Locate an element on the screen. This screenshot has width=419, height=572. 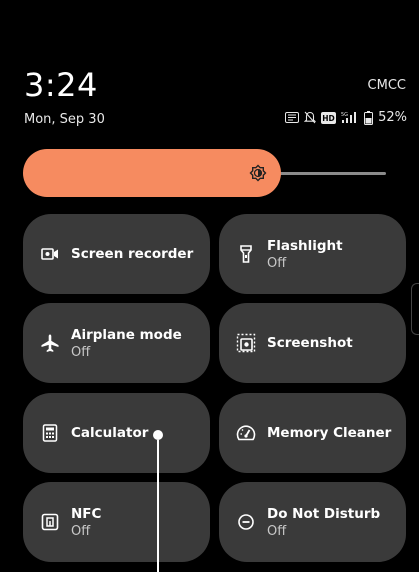
tile-do-not-disturb: Do Not Disturb Off is located at coordinates (312, 522).